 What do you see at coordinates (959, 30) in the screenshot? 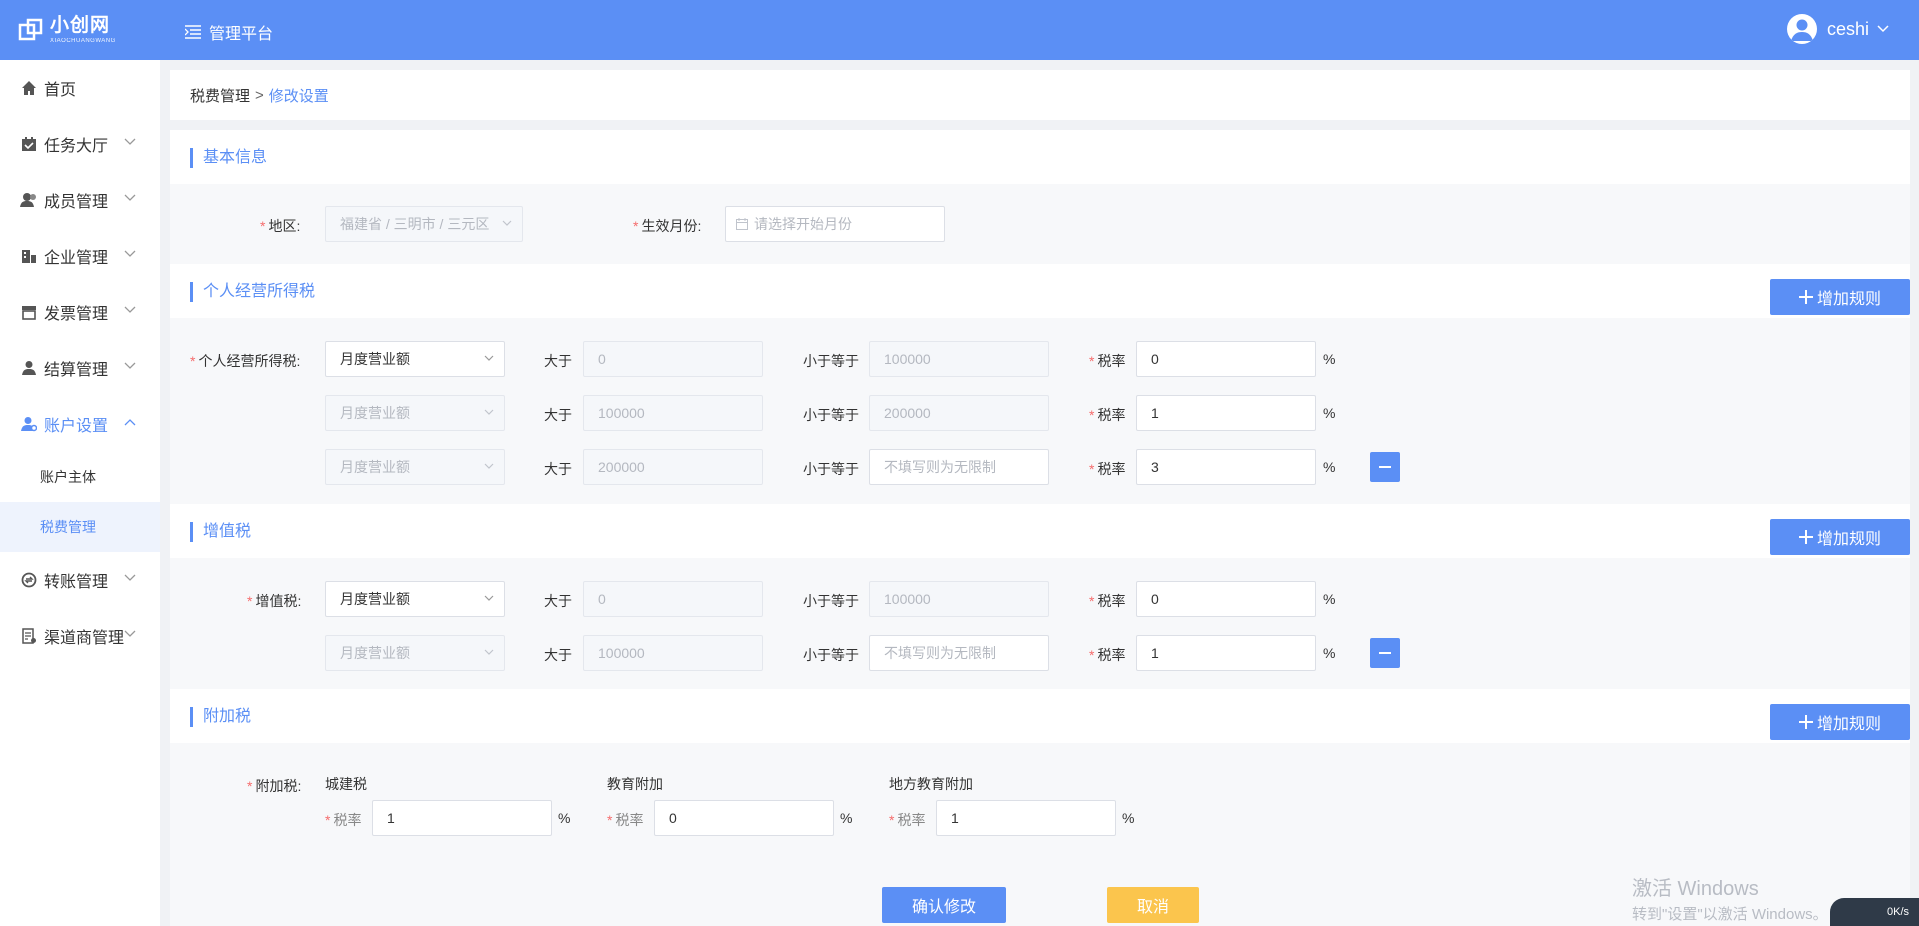
I see `top-bar: 小创网 XIAOCHUANGWANG 管理平台 ceshi` at bounding box center [959, 30].